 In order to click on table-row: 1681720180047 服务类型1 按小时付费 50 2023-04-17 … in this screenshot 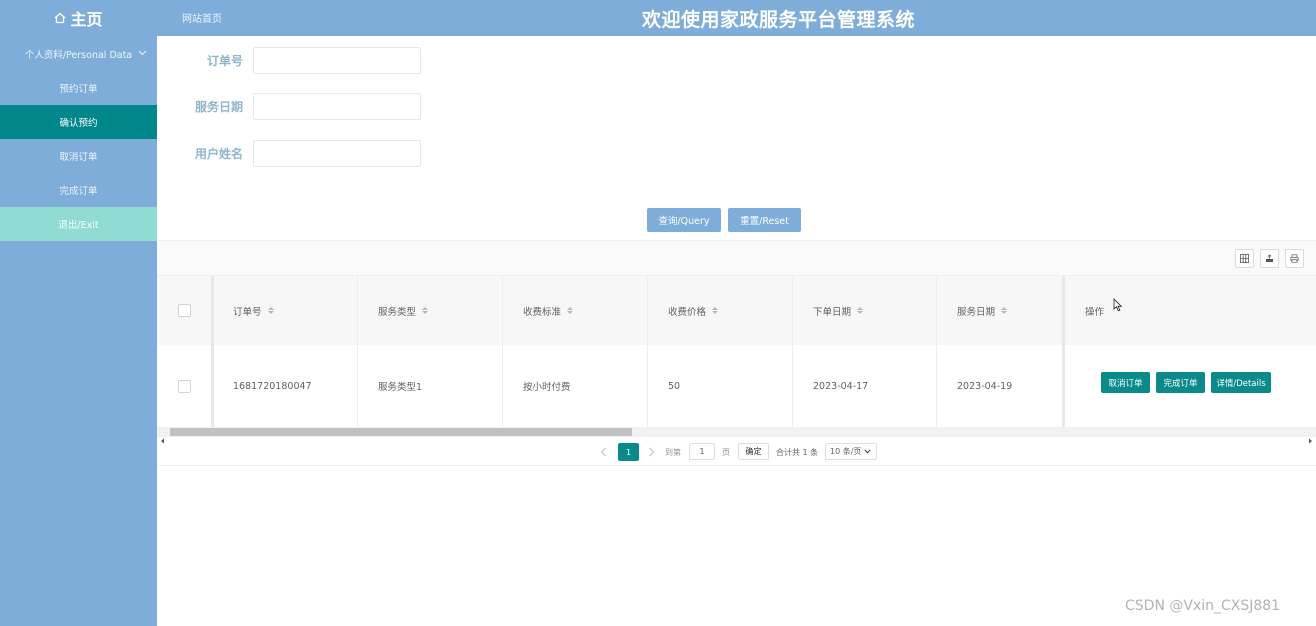, I will do `click(736, 386)`.